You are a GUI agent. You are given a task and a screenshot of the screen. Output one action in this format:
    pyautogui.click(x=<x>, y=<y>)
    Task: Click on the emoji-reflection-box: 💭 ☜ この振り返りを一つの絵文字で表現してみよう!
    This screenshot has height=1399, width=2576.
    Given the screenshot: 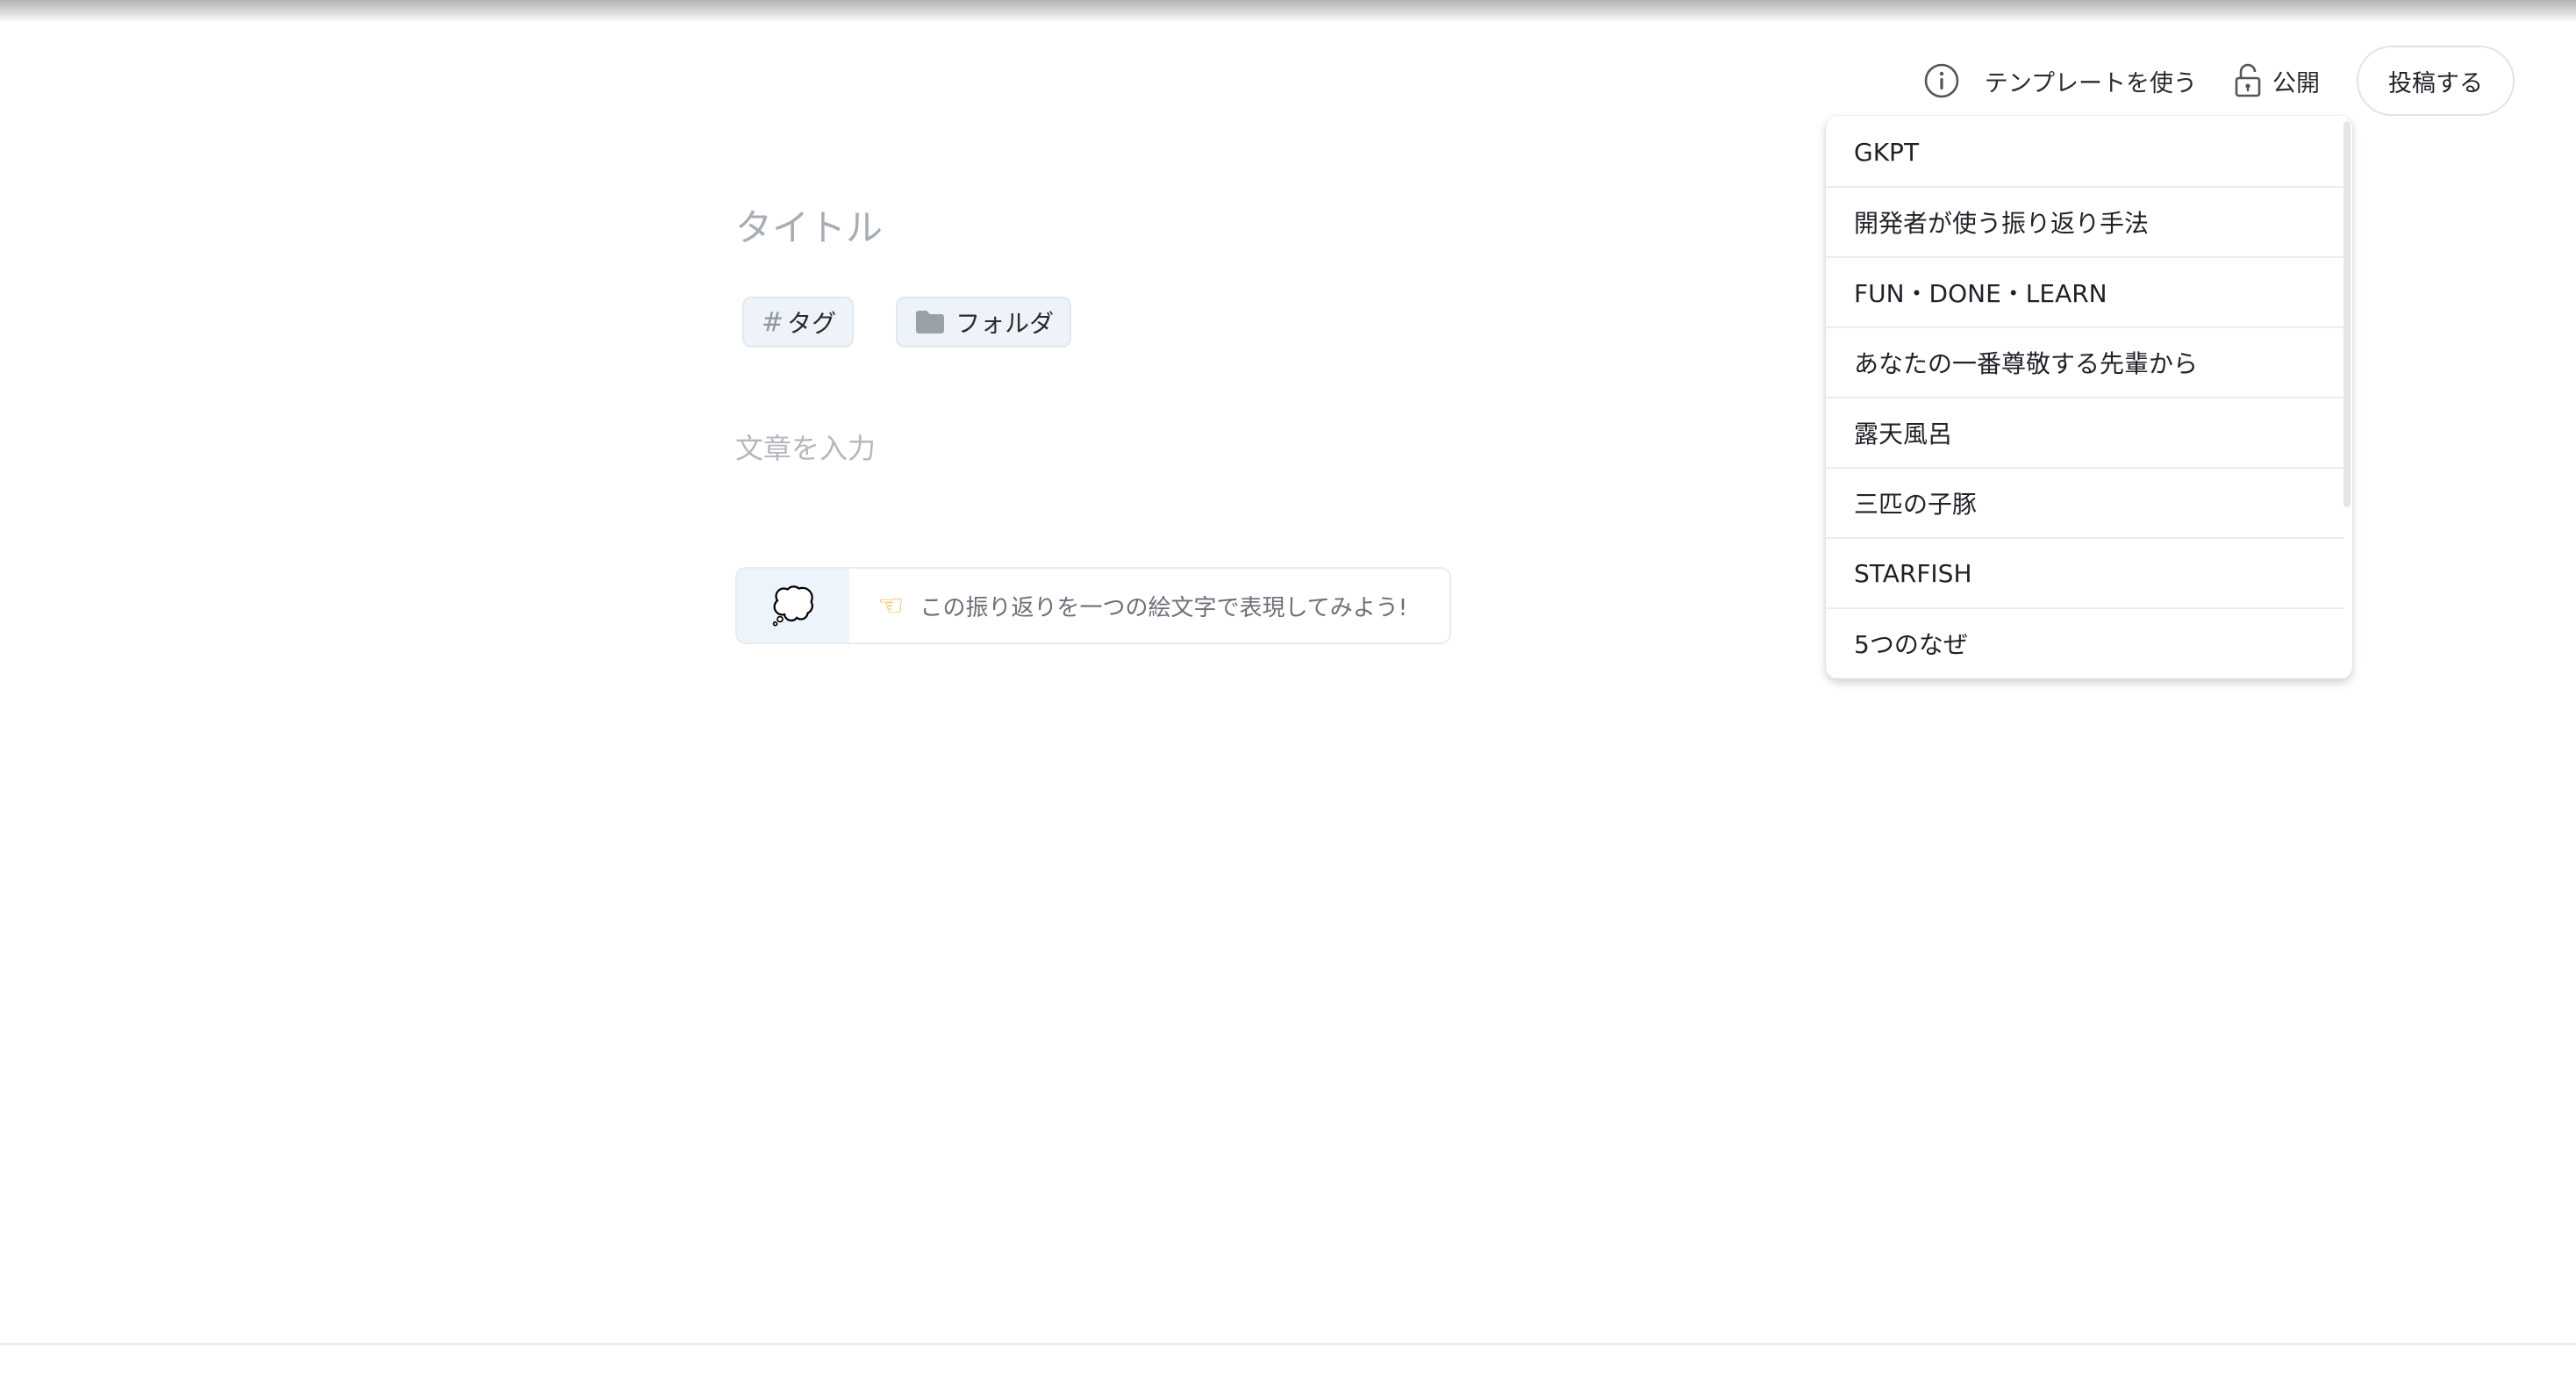 What is the action you would take?
    pyautogui.click(x=1093, y=605)
    